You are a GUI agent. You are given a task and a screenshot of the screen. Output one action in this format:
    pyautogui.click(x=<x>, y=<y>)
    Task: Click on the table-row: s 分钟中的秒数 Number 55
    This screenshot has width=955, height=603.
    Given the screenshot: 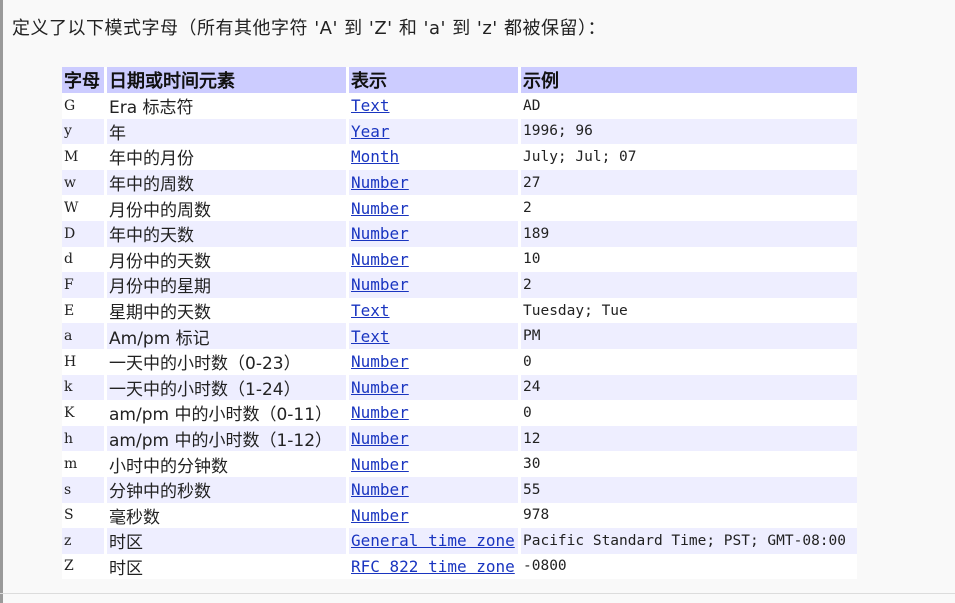 What is the action you would take?
    pyautogui.click(x=459, y=489)
    